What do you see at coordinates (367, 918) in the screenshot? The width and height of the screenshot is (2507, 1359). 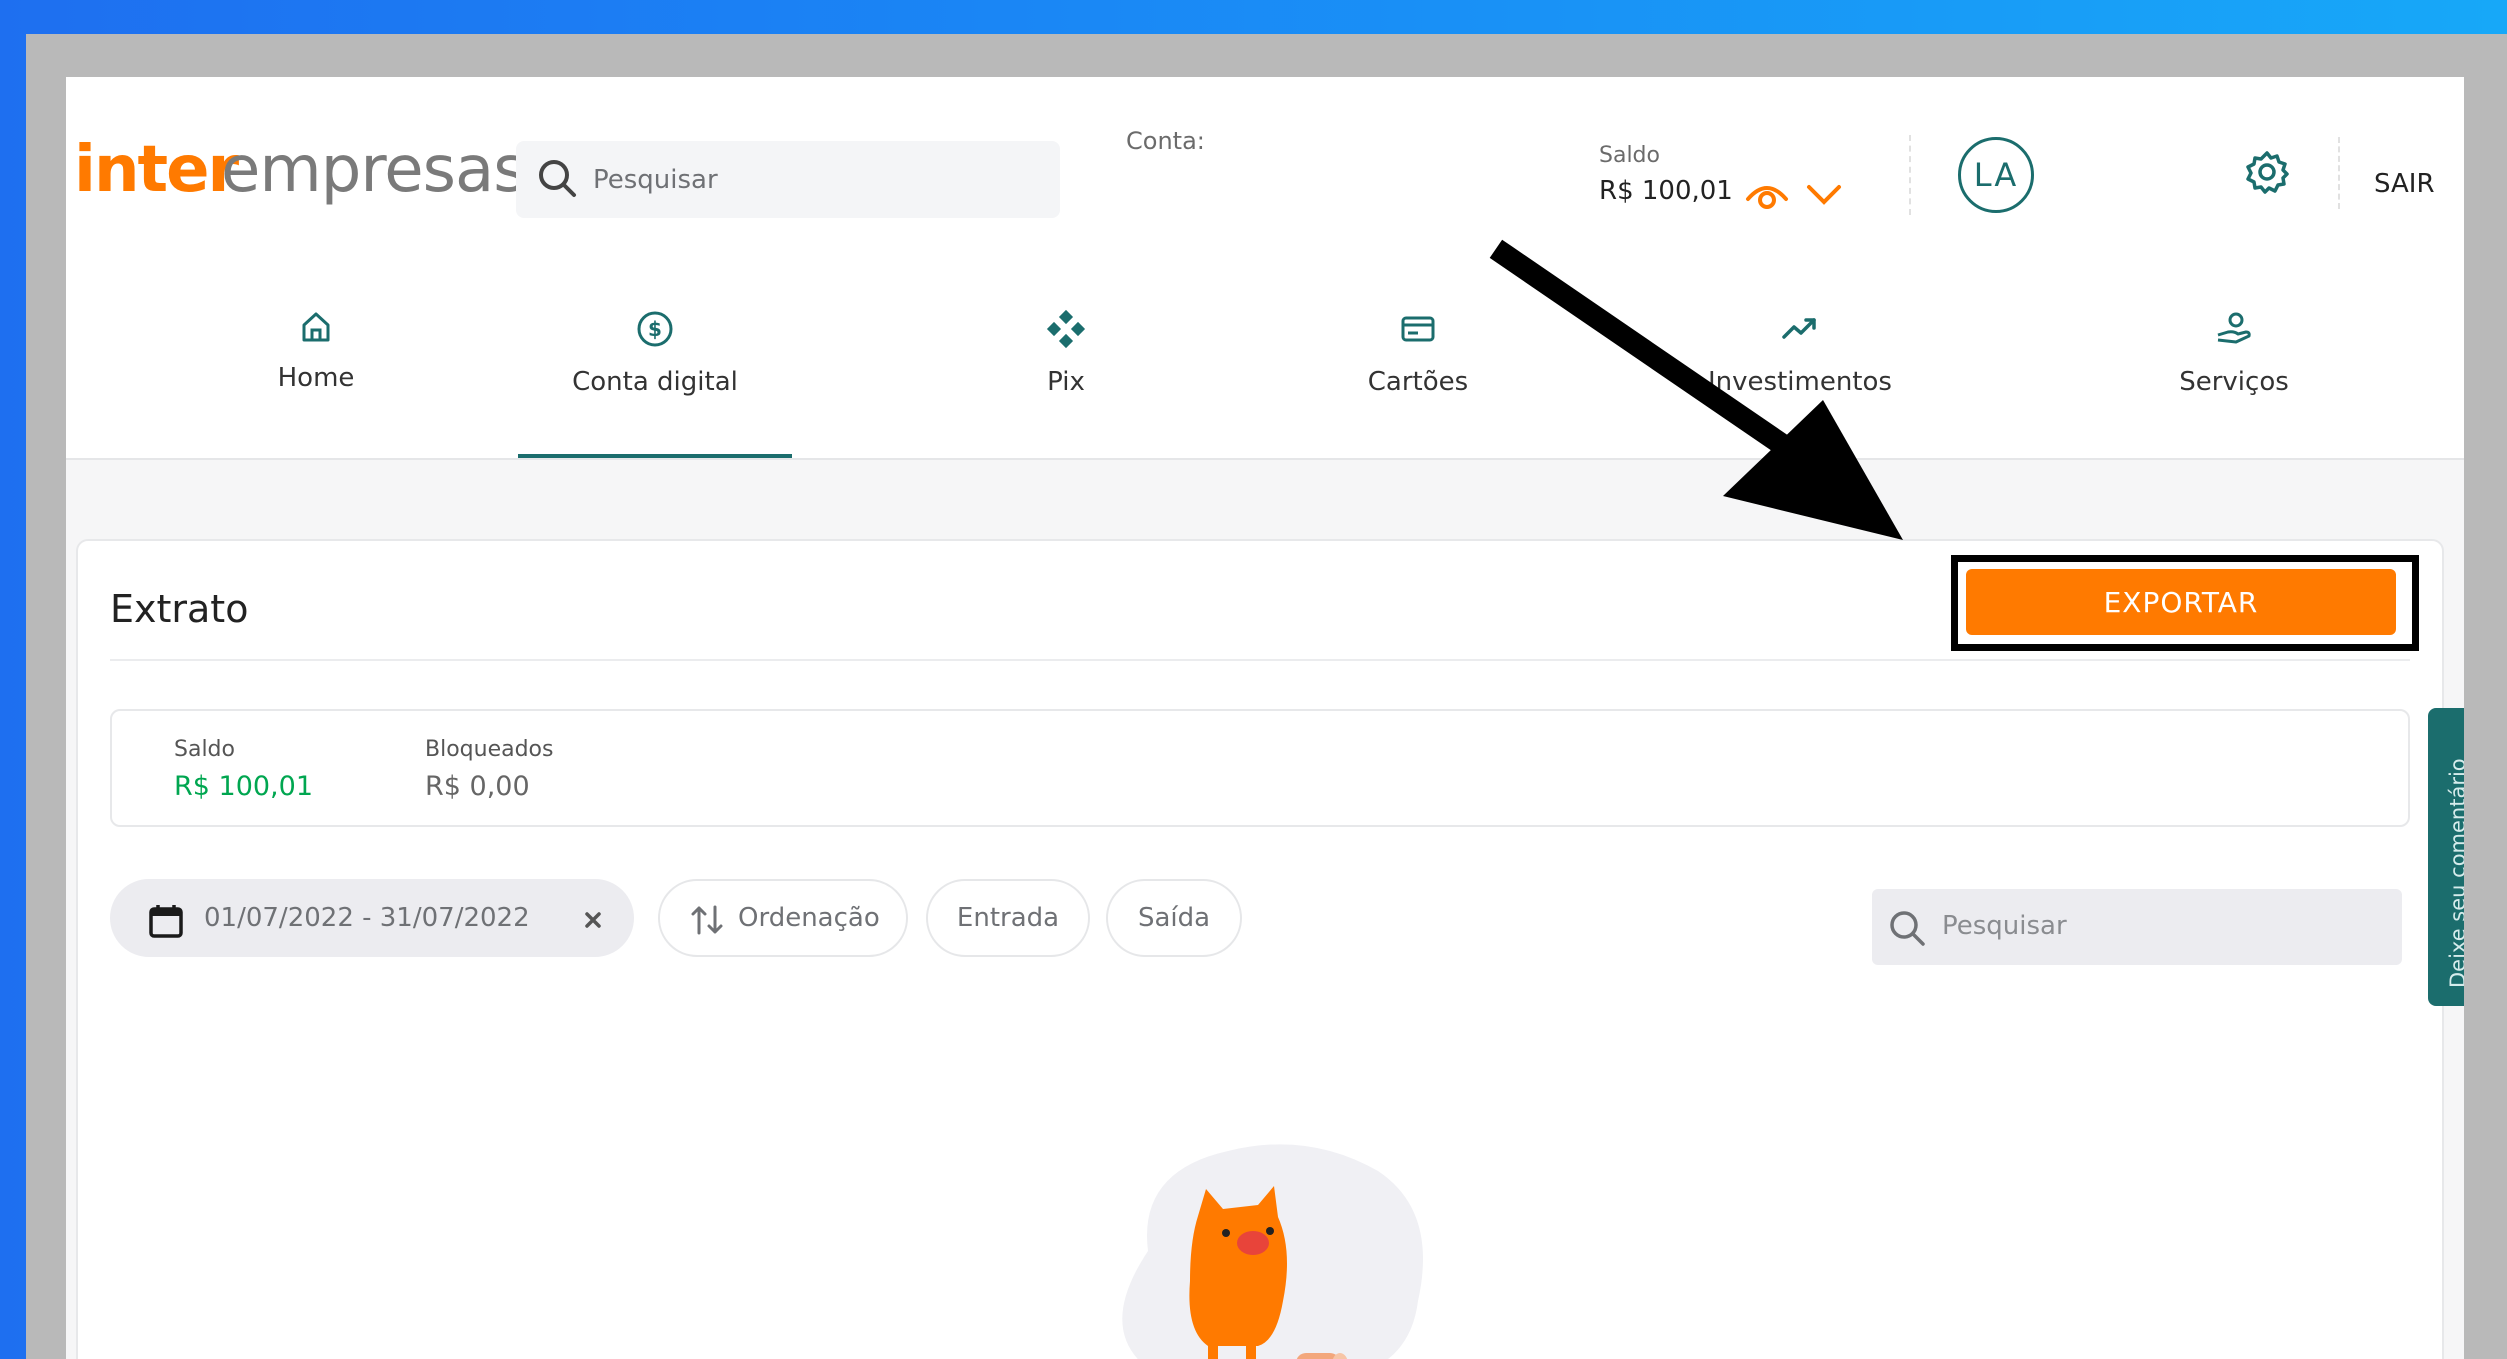 I see `date-range-value: 01/07/2022 - 31/07/2022` at bounding box center [367, 918].